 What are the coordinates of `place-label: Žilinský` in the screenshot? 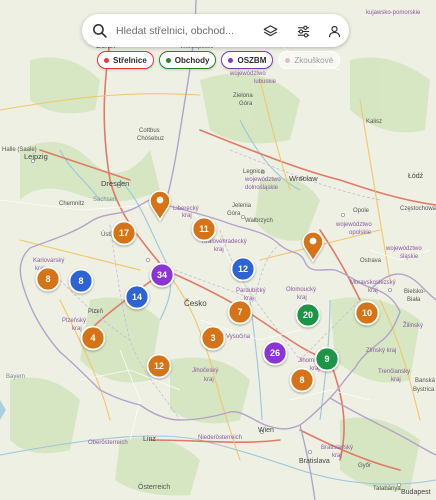 It's located at (413, 325).